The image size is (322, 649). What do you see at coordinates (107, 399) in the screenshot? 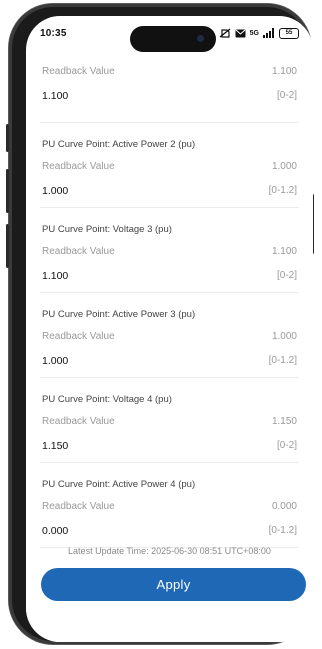
I see `param-title: PU Curve Point: Voltage 4 (pu)` at bounding box center [107, 399].